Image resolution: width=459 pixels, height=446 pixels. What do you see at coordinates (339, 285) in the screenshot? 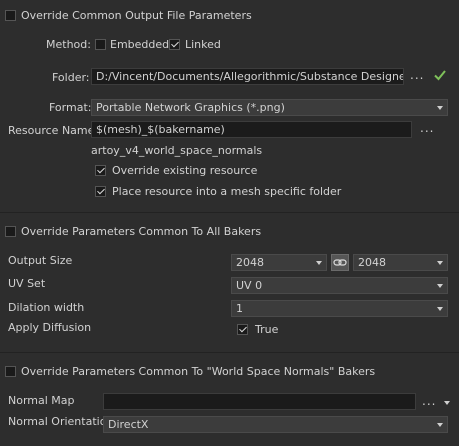
I see `uv-set-dropdown: UV 0` at bounding box center [339, 285].